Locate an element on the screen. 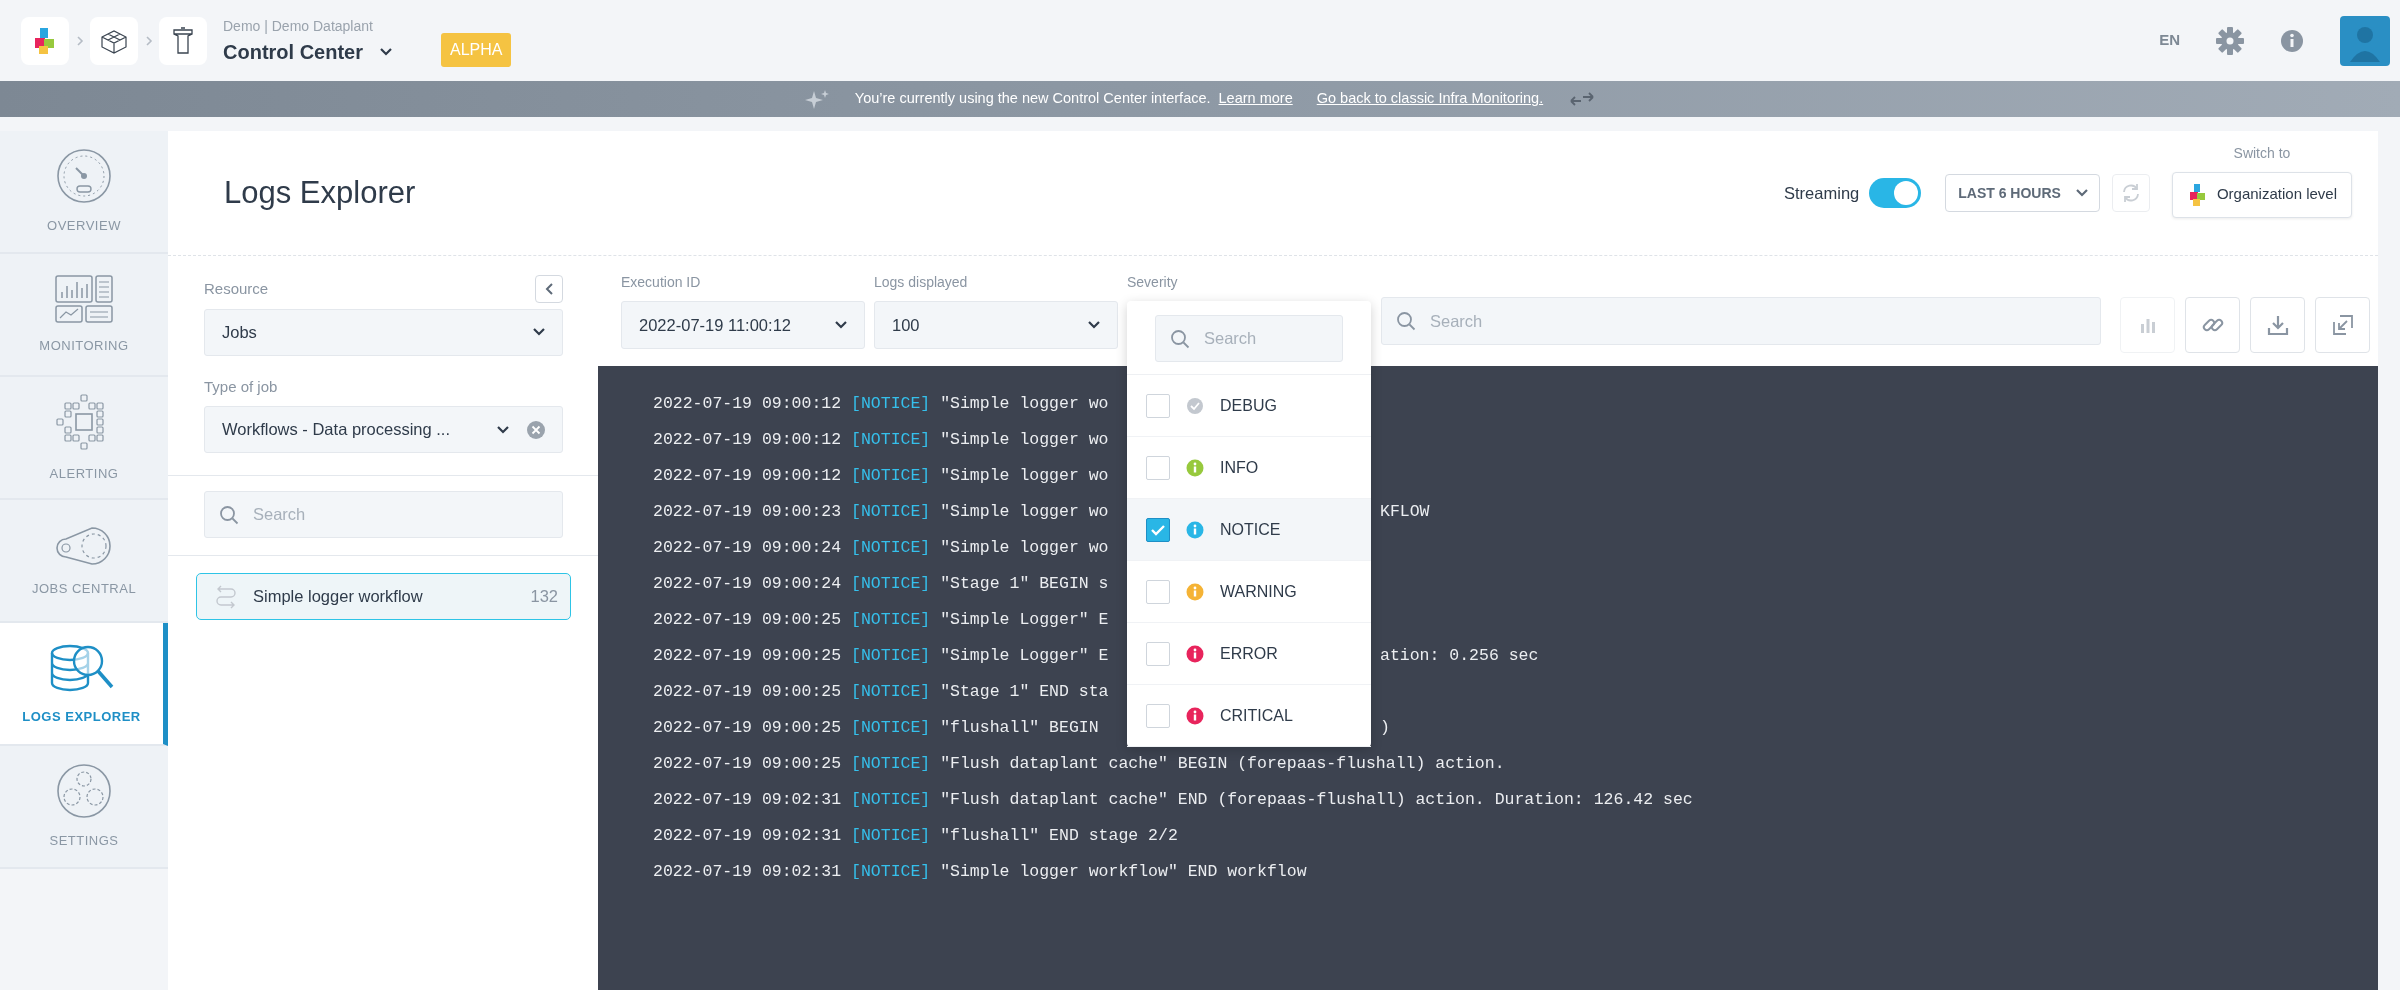 Image resolution: width=2400 pixels, height=990 pixels. field-label: Logs displayed is located at coordinates (921, 282).